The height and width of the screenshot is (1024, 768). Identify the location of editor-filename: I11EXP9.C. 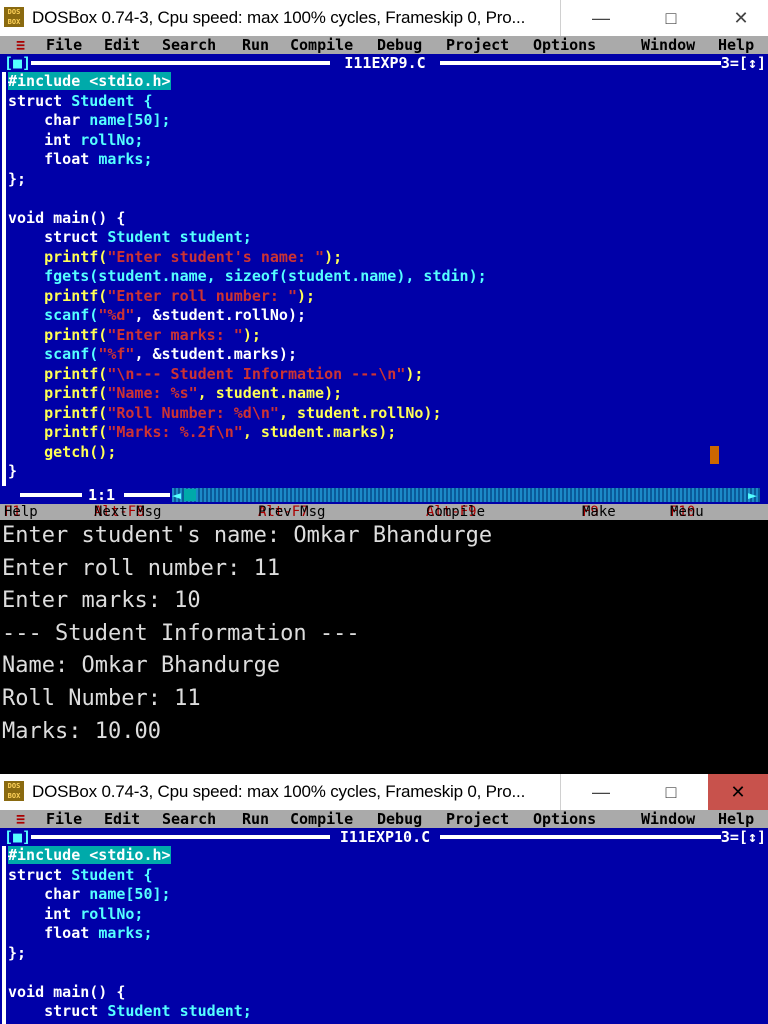
(385, 63).